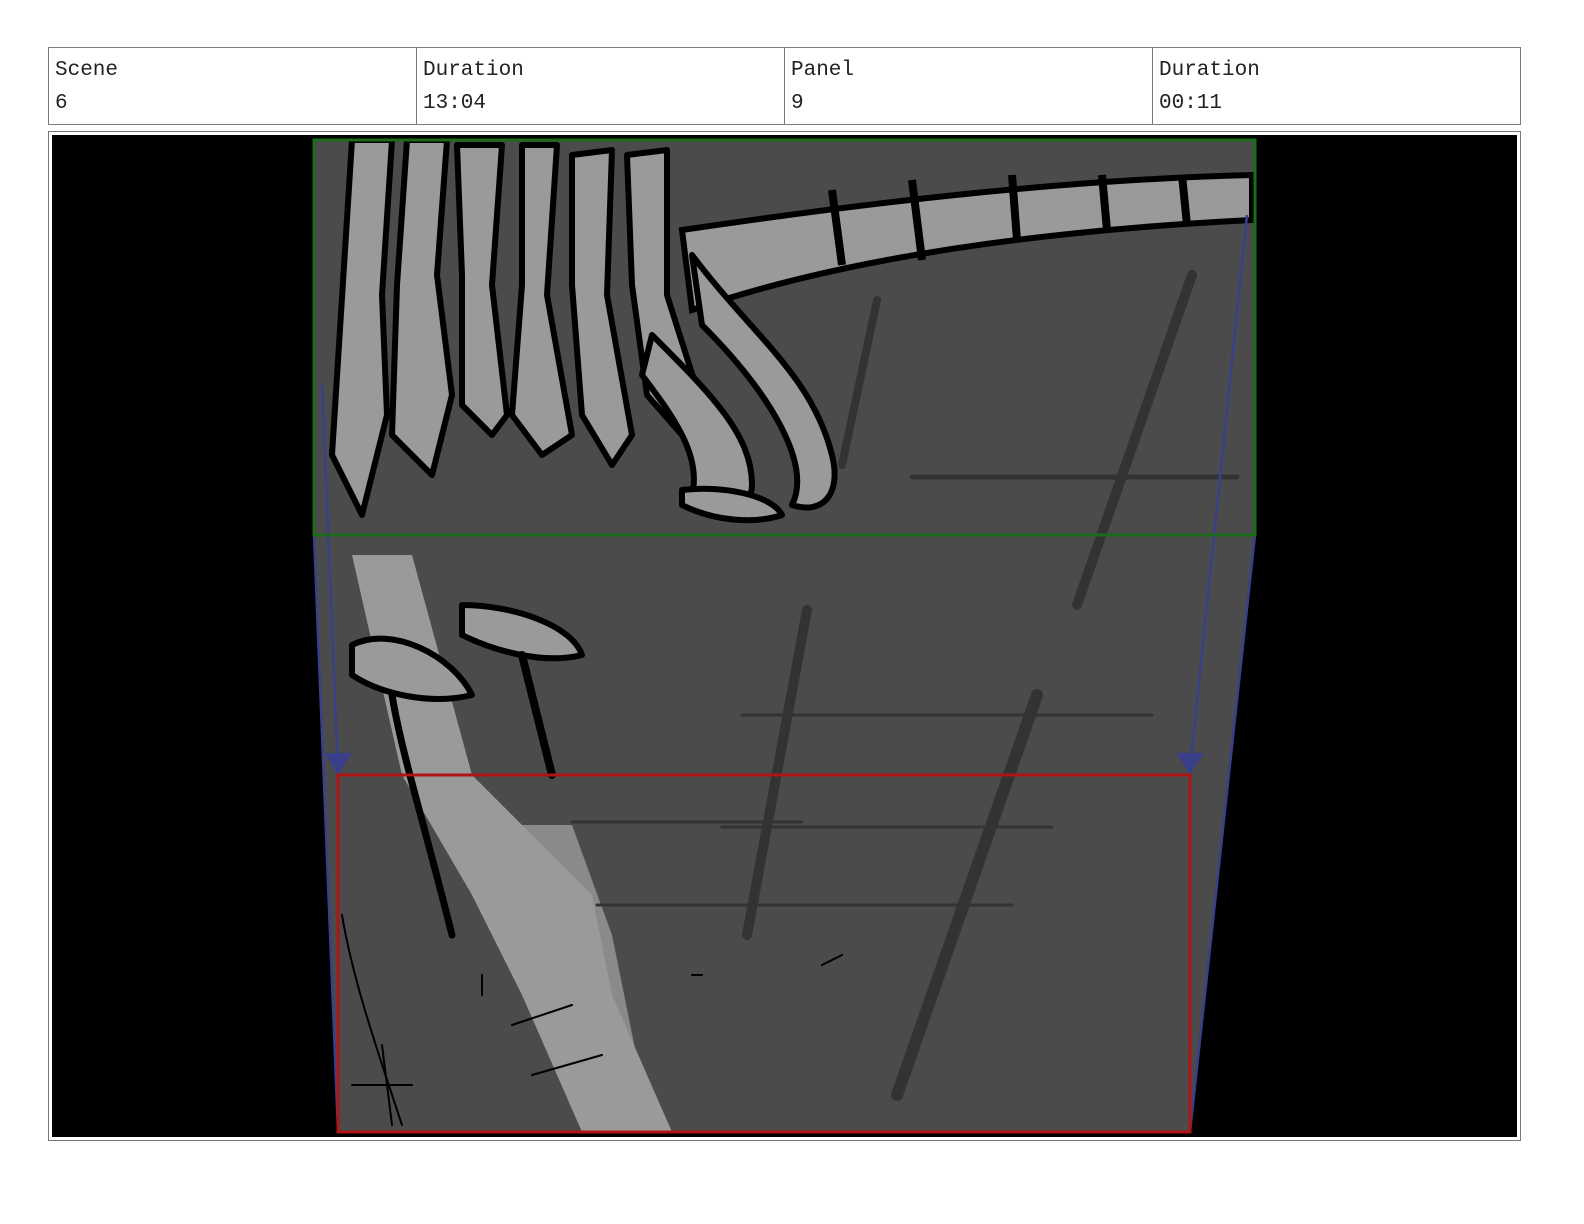 Image resolution: width=1584 pixels, height=1224 pixels. Describe the element at coordinates (1209, 70) in the screenshot. I see `panel-duration-label: Duration` at that location.